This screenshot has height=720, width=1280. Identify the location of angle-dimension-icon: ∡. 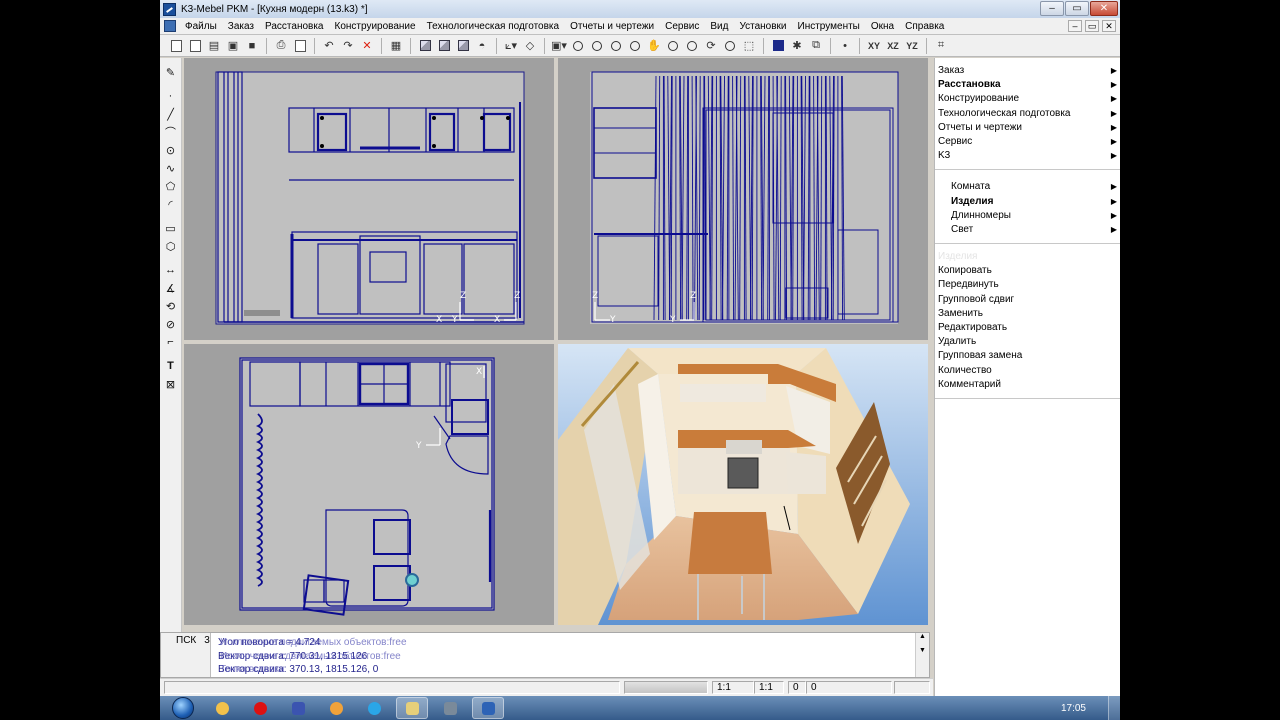
(171, 288).